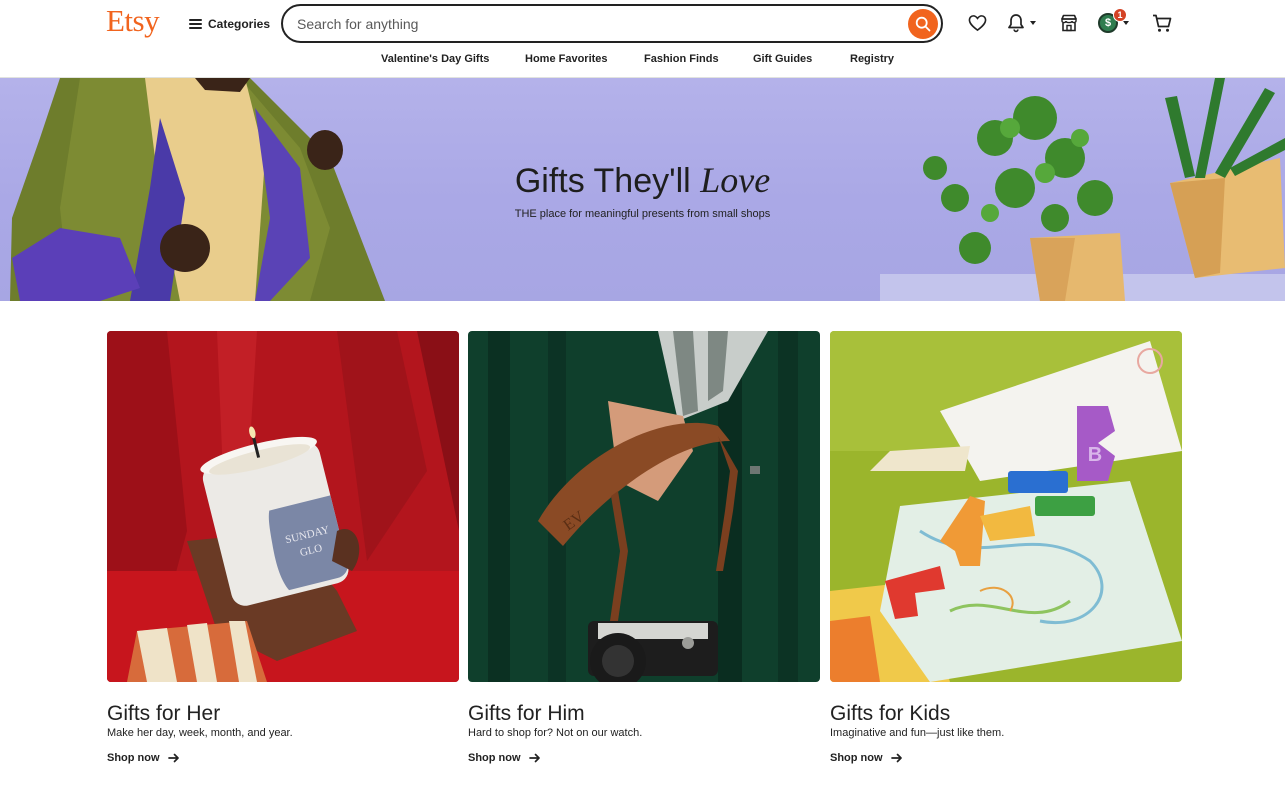  I want to click on gift-card-her-shop-now-link: Shop now, so click(143, 758).